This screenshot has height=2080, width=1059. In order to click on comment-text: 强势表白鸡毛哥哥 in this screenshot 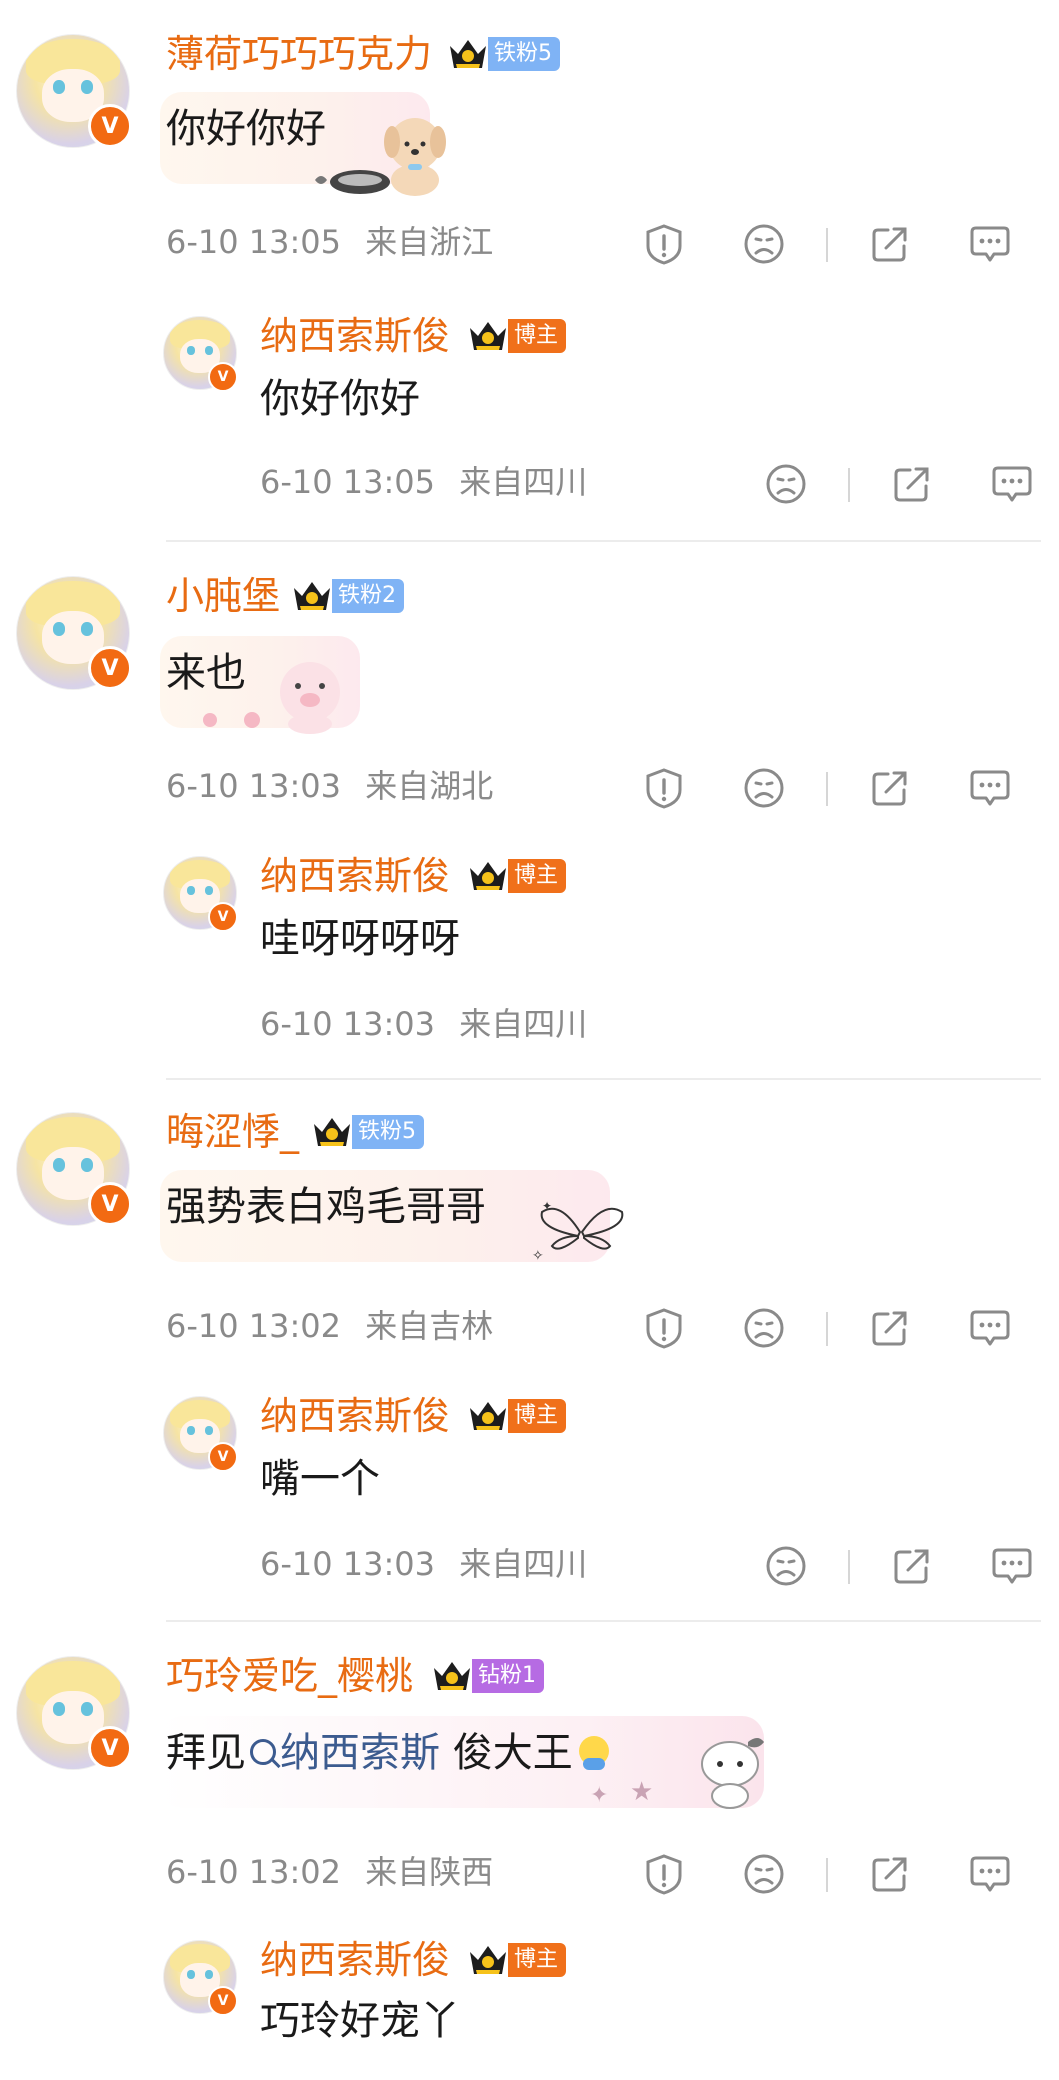, I will do `click(326, 1207)`.